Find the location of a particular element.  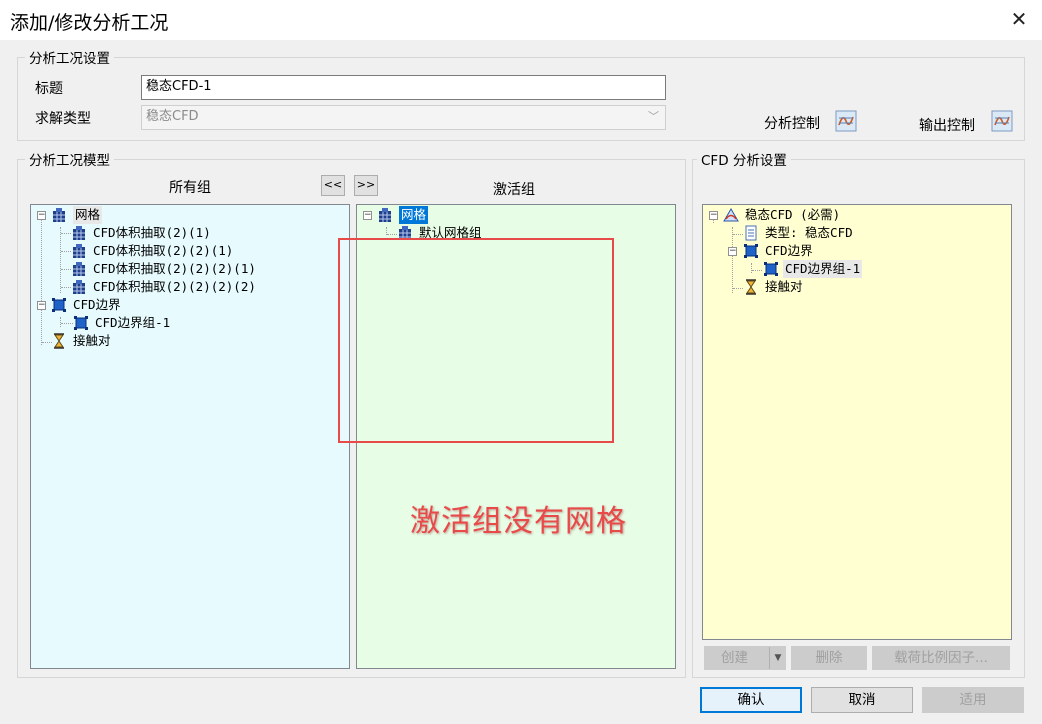

confirm-button: 确认 is located at coordinates (751, 700).